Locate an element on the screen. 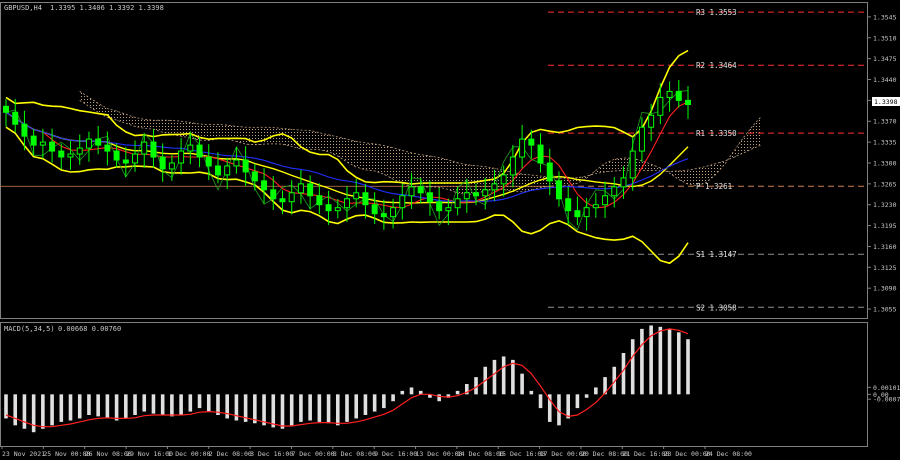 This screenshot has width=900, height=460. price-tick-label: 1.3300 is located at coordinates (885, 163).